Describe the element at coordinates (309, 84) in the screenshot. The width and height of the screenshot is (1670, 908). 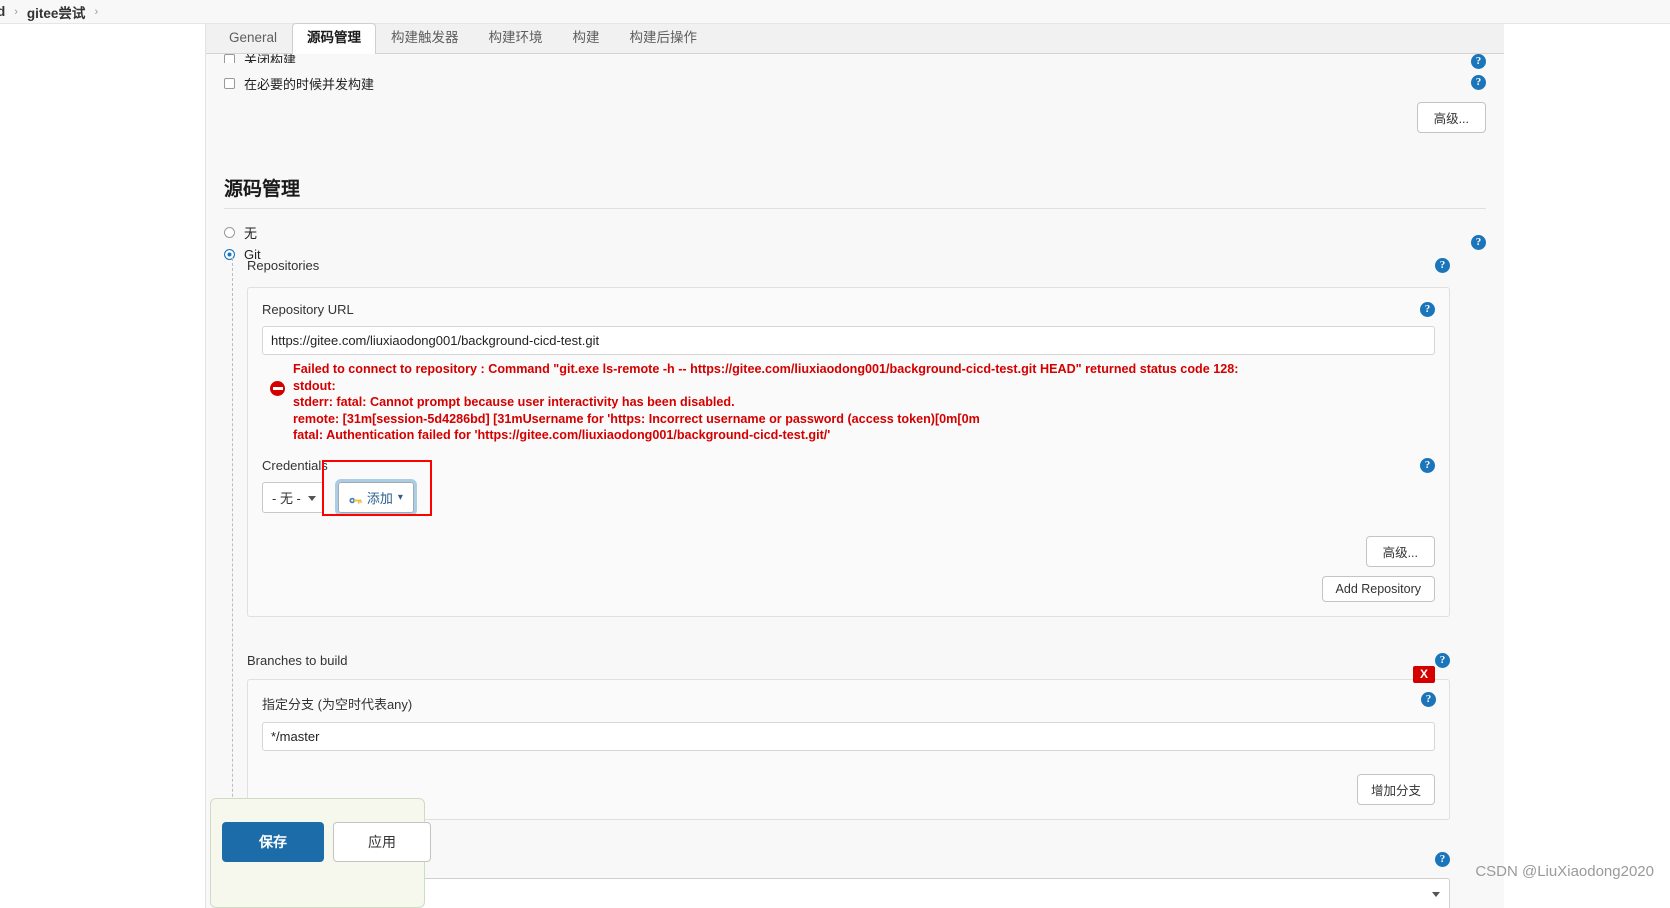
I see `checkbox-label-concurrent-build: 在必要的时候并发构建` at that location.